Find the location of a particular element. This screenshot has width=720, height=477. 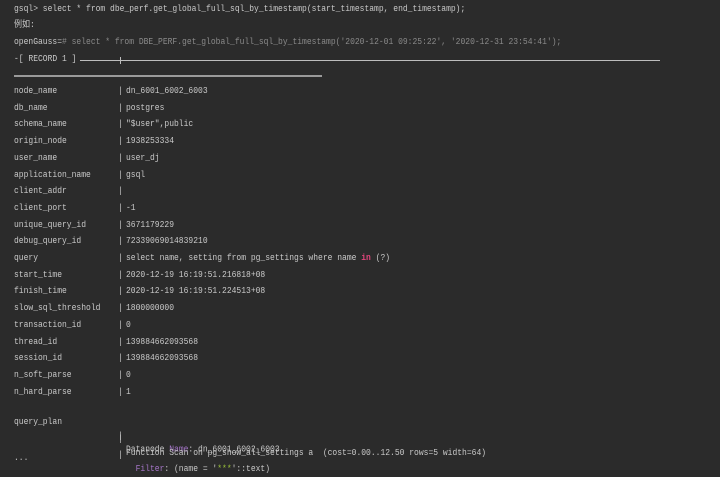

field-key: client_port is located at coordinates (40, 208).